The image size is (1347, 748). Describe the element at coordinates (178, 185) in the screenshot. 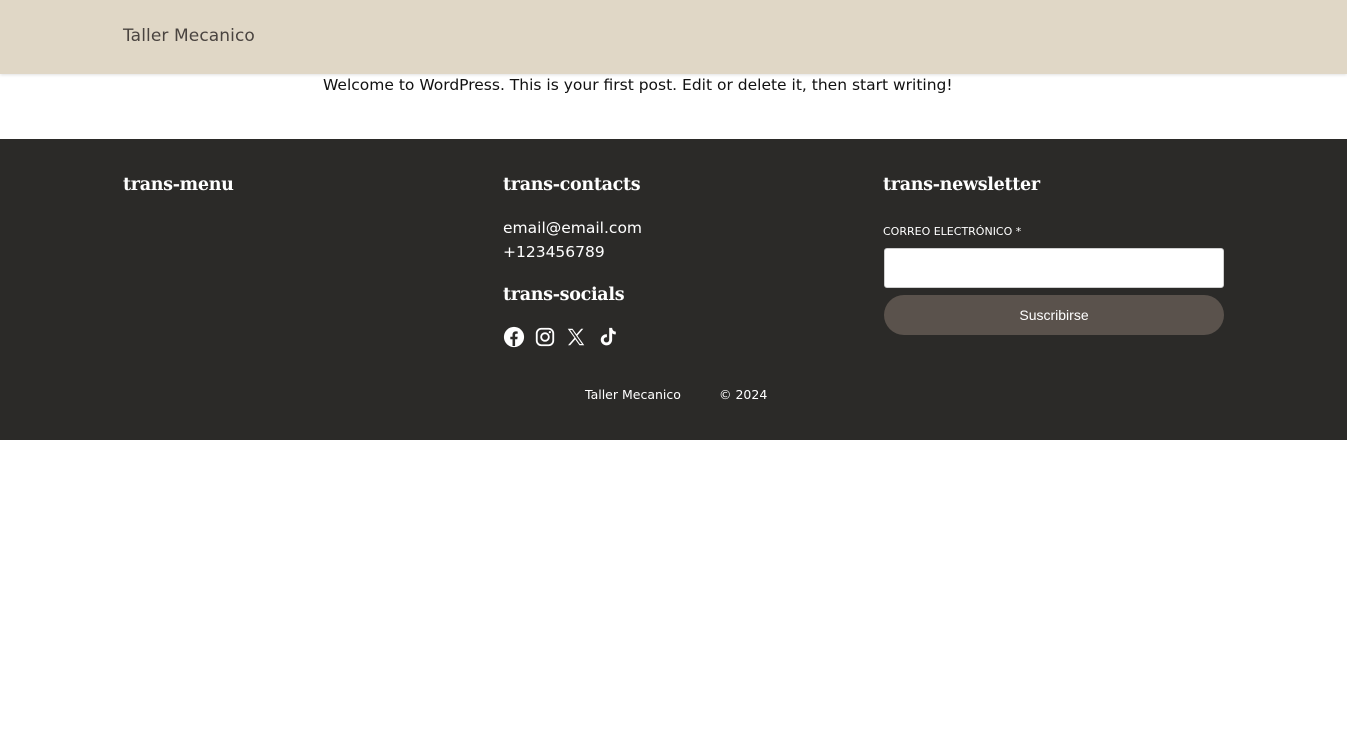

I see `footer-menu-title: trans-menu` at that location.